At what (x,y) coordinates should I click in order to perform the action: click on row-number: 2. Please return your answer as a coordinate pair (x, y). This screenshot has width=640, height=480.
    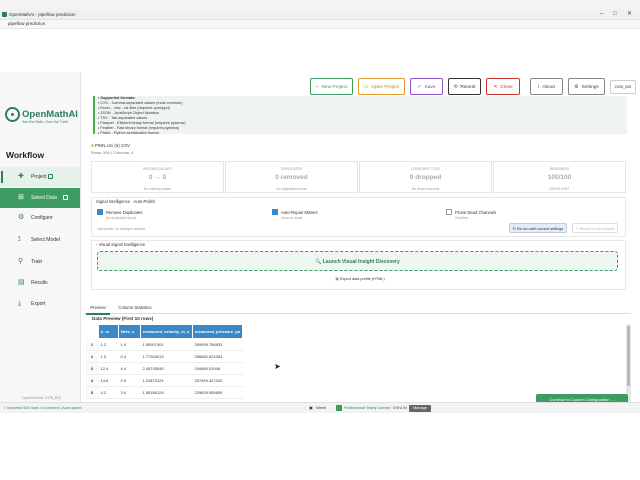
    Looking at the image, I should click on (92, 356).